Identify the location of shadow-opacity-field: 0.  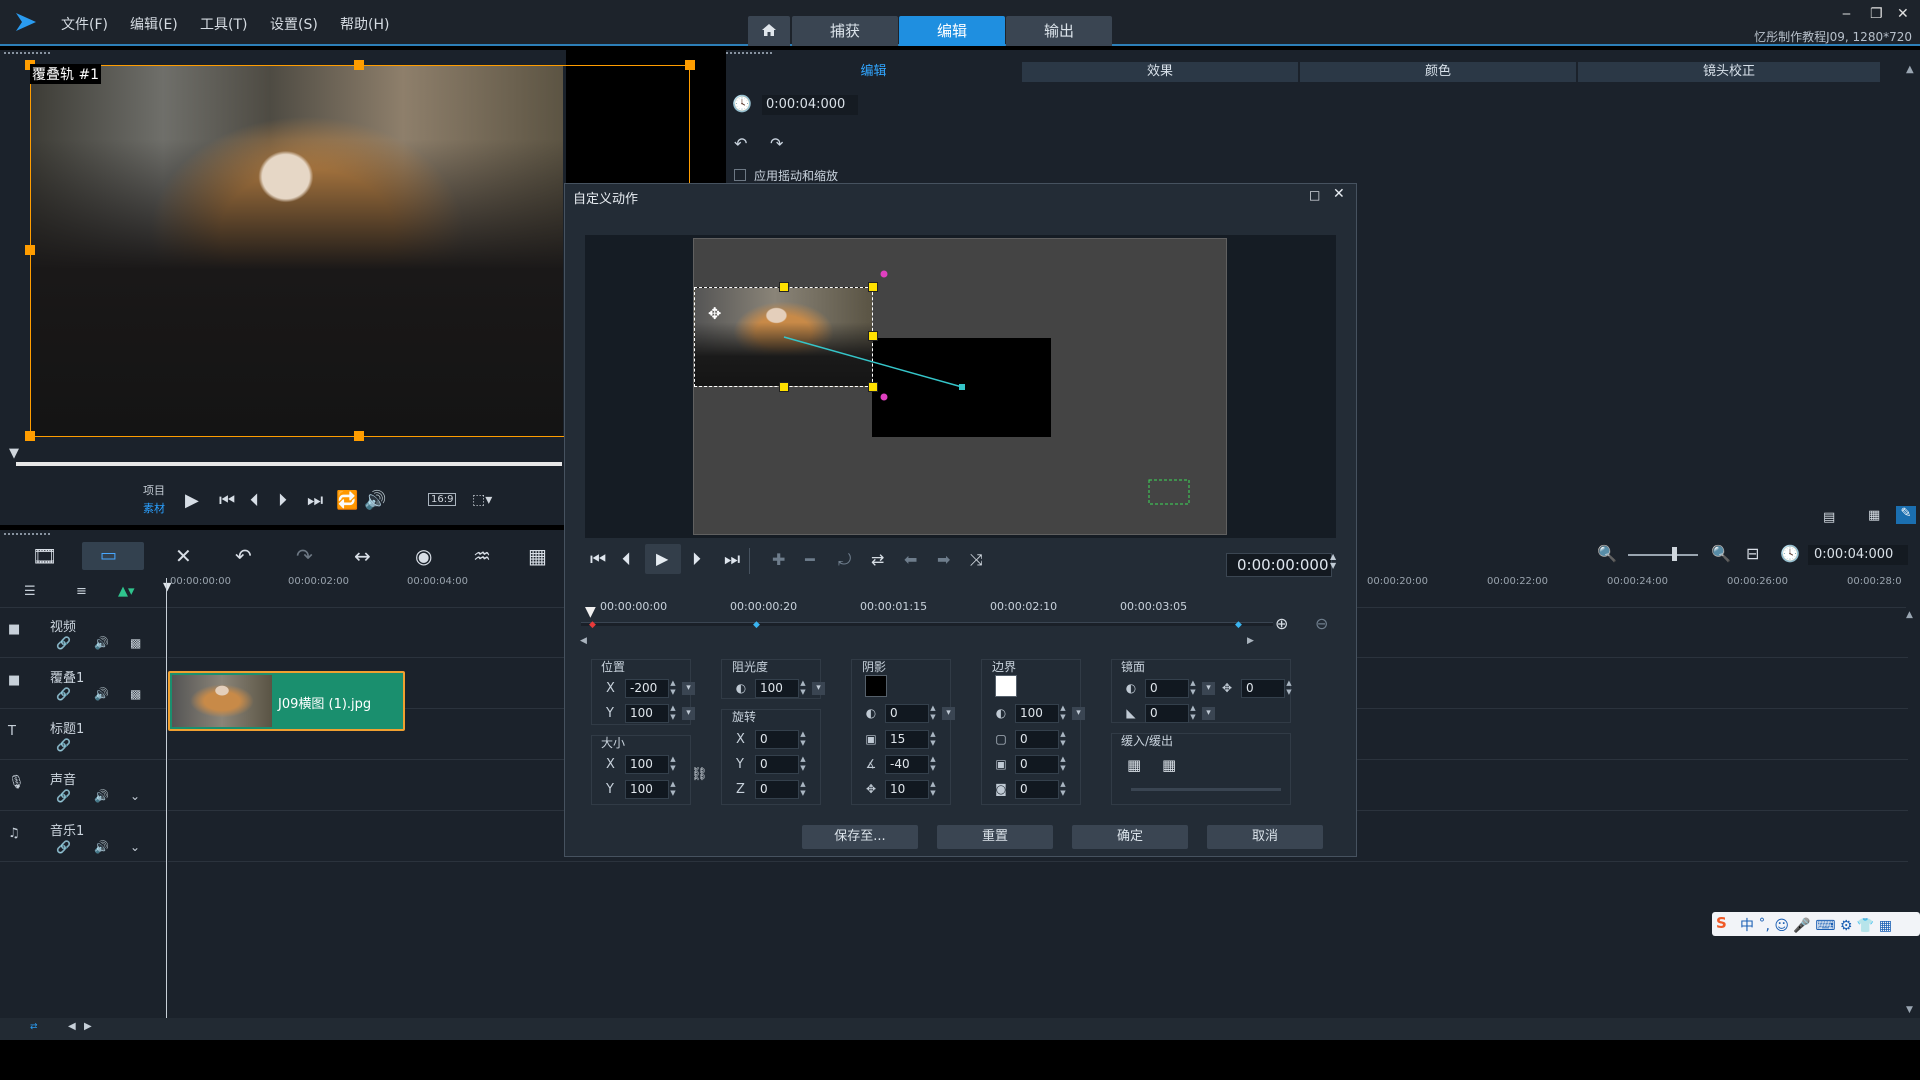
(907, 713).